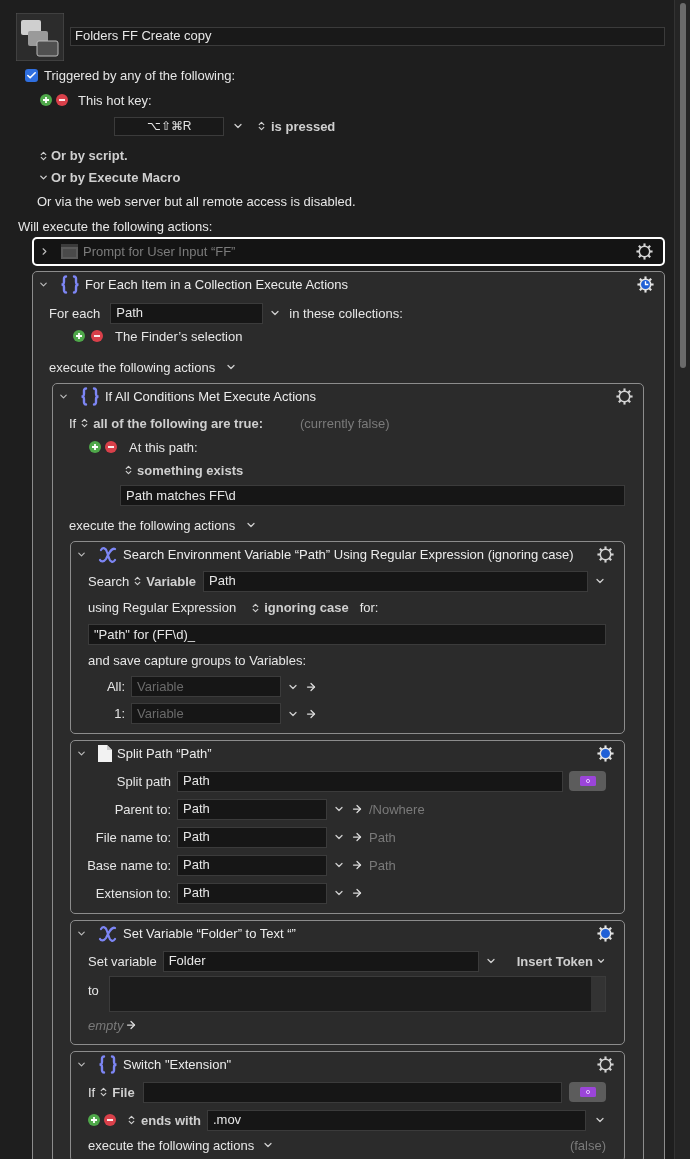 The height and width of the screenshot is (1159, 690). Describe the element at coordinates (162, 607) in the screenshot. I see `regex-label: using Regular Expression` at that location.